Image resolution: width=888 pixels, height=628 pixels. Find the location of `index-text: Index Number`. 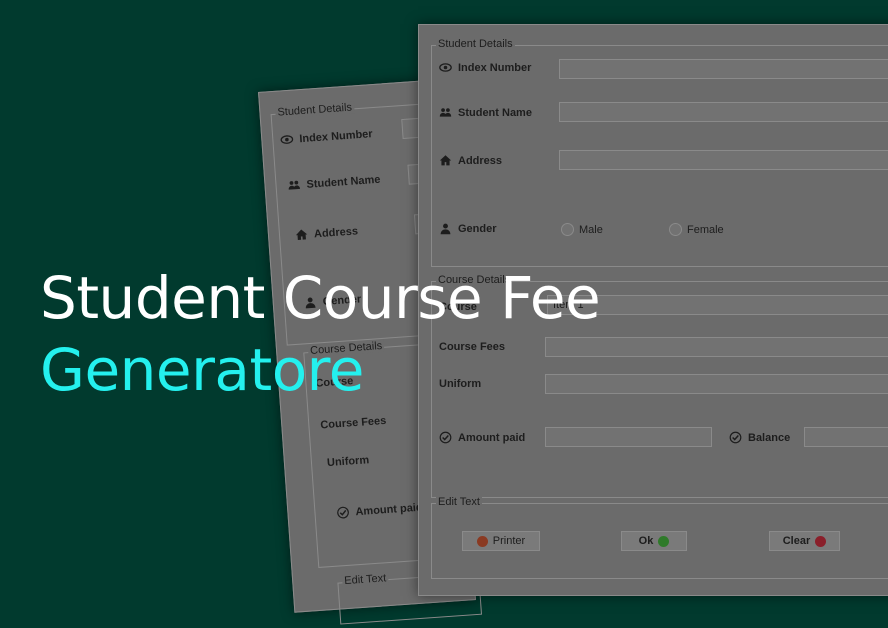

index-text: Index Number is located at coordinates (495, 67).